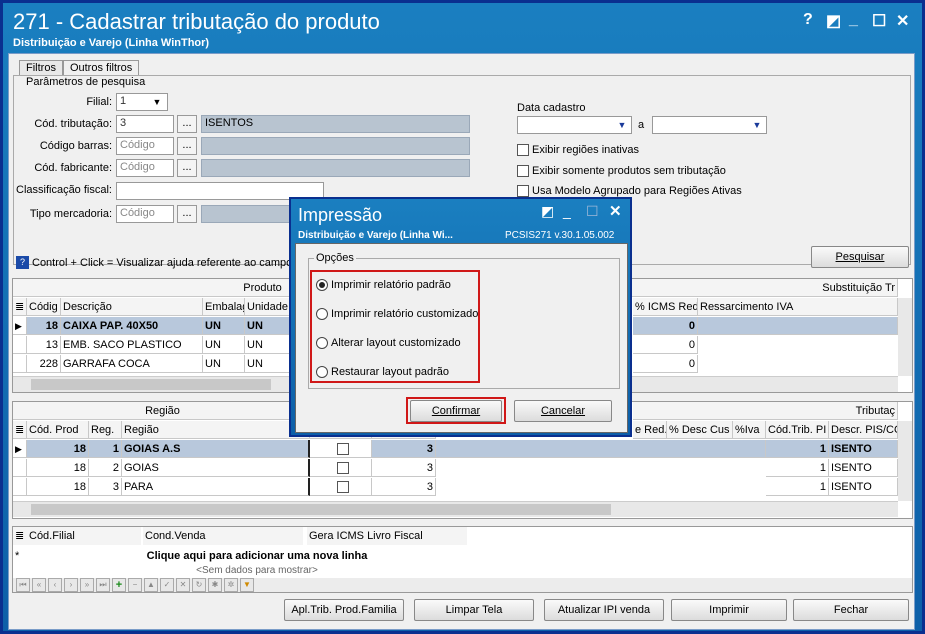 The width and height of the screenshot is (925, 634). Describe the element at coordinates (455, 509) in the screenshot. I see `horizontal-scrollbar` at that location.